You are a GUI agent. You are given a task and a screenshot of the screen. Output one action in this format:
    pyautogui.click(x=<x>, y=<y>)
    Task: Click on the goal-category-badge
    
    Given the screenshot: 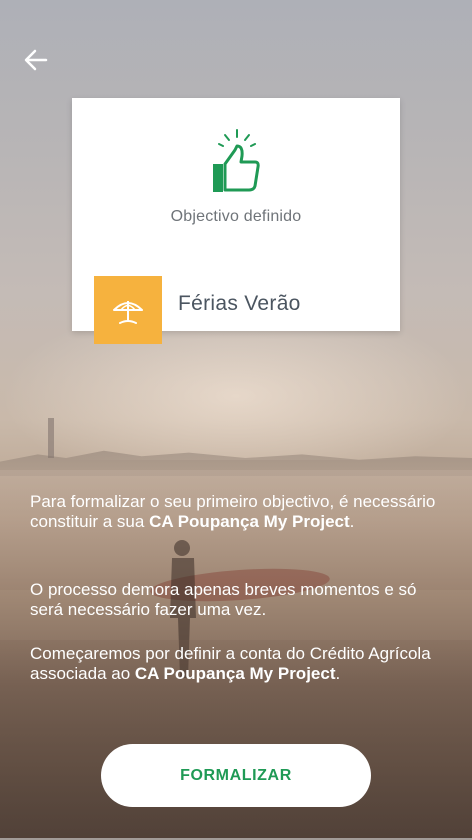 What is the action you would take?
    pyautogui.click(x=128, y=310)
    